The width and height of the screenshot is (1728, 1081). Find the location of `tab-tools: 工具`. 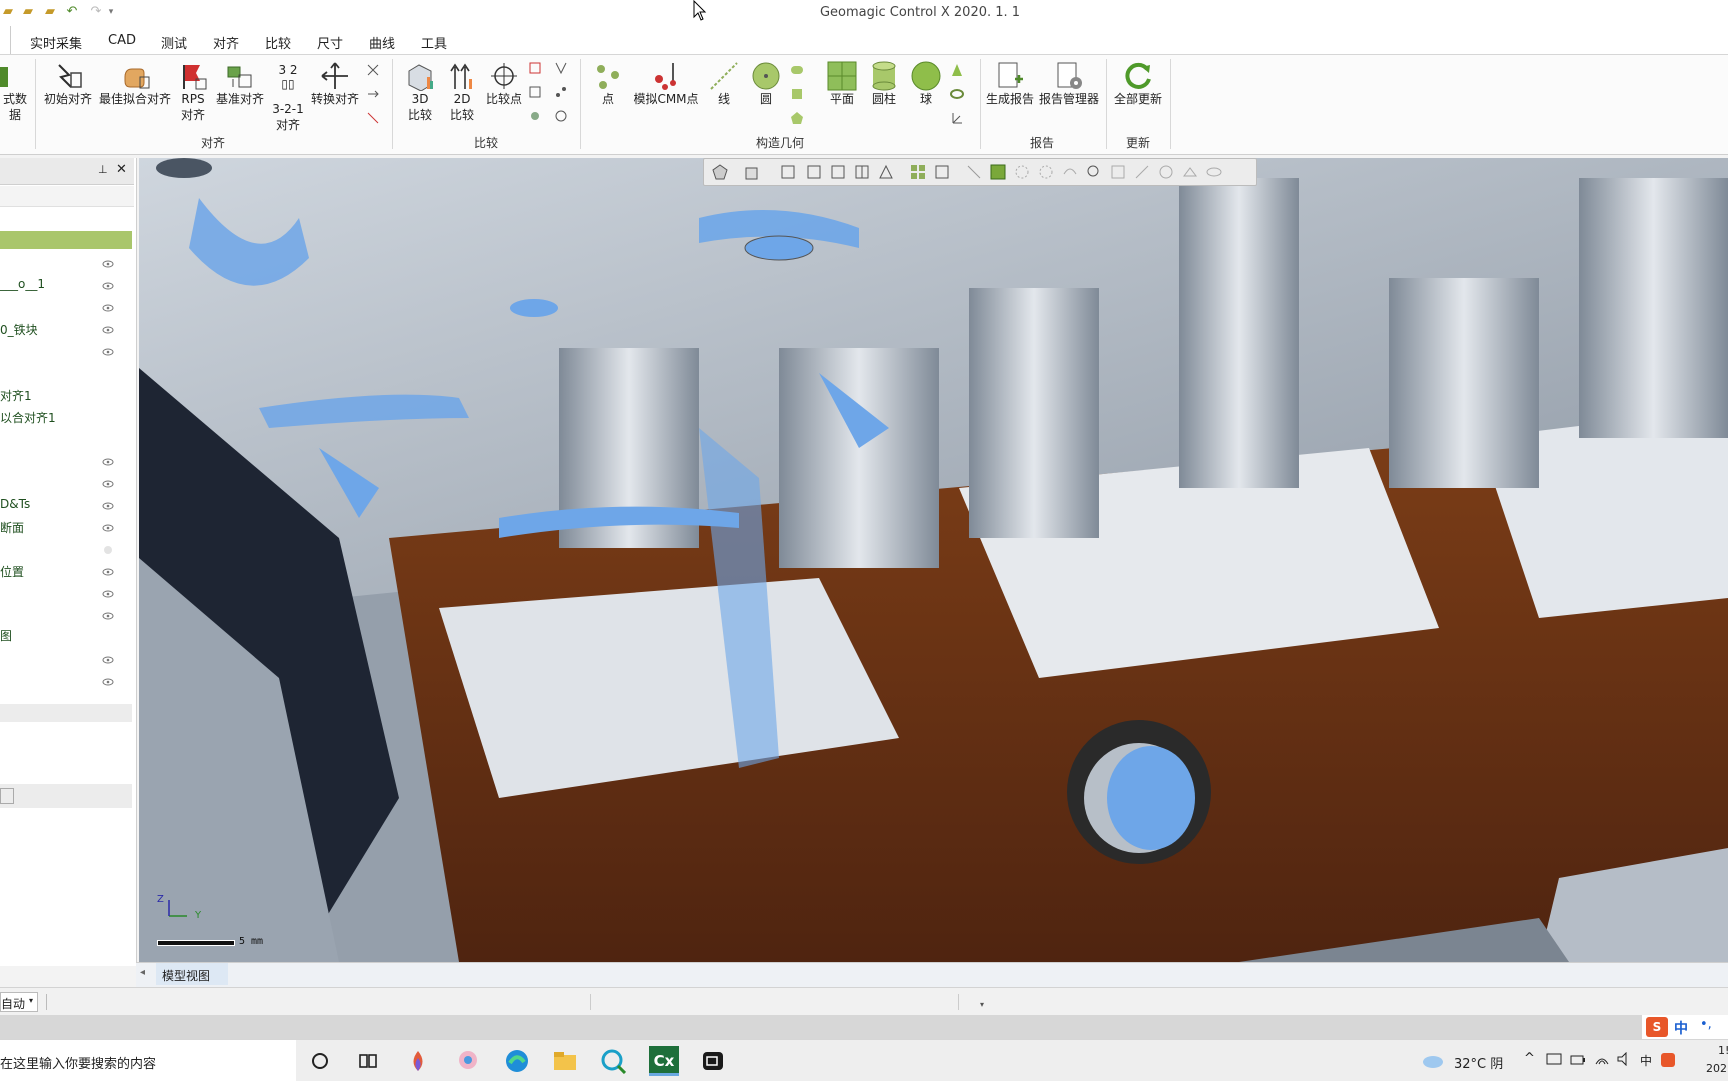

tab-tools: 工具 is located at coordinates (434, 42).